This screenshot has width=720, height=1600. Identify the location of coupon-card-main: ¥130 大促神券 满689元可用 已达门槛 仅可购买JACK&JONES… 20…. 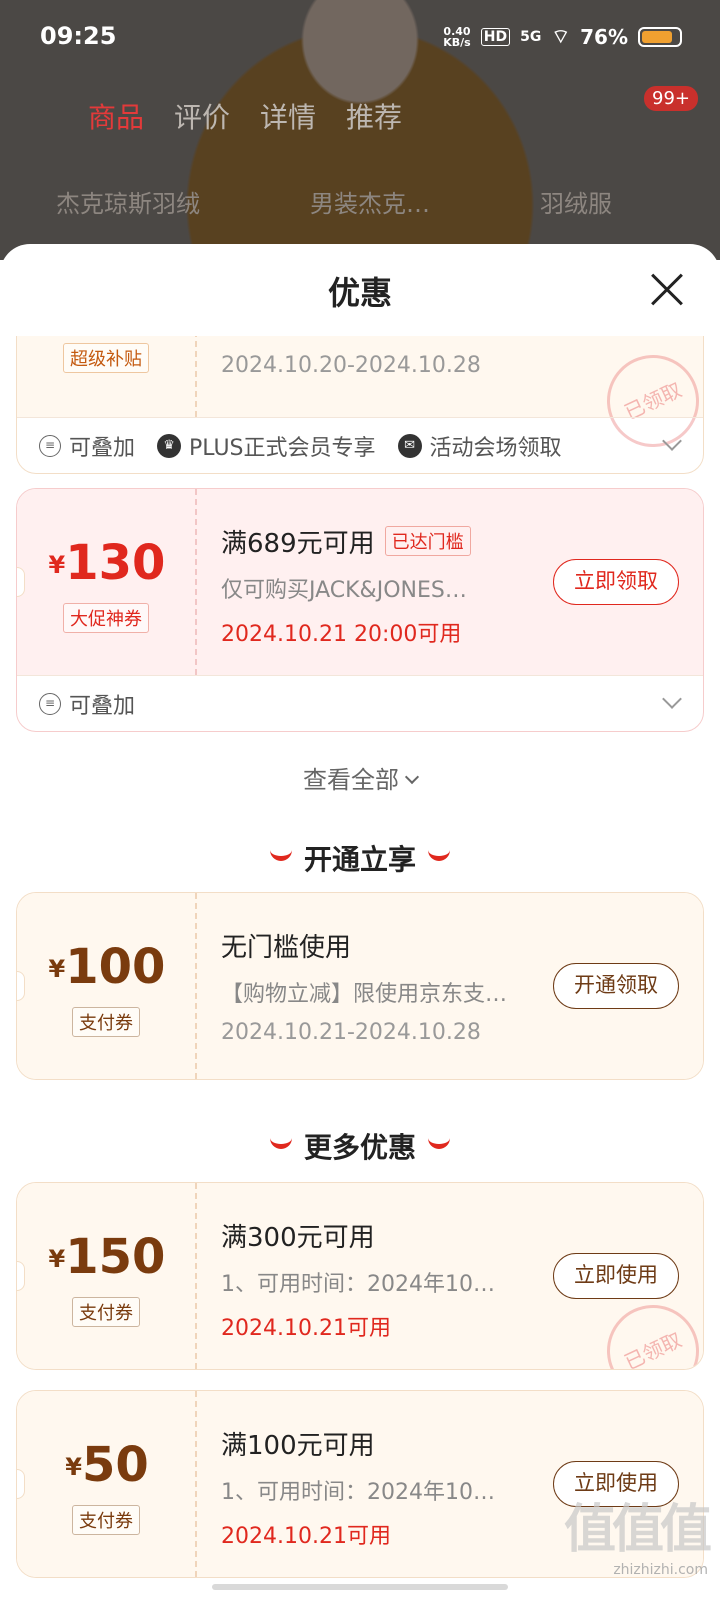
(360, 582).